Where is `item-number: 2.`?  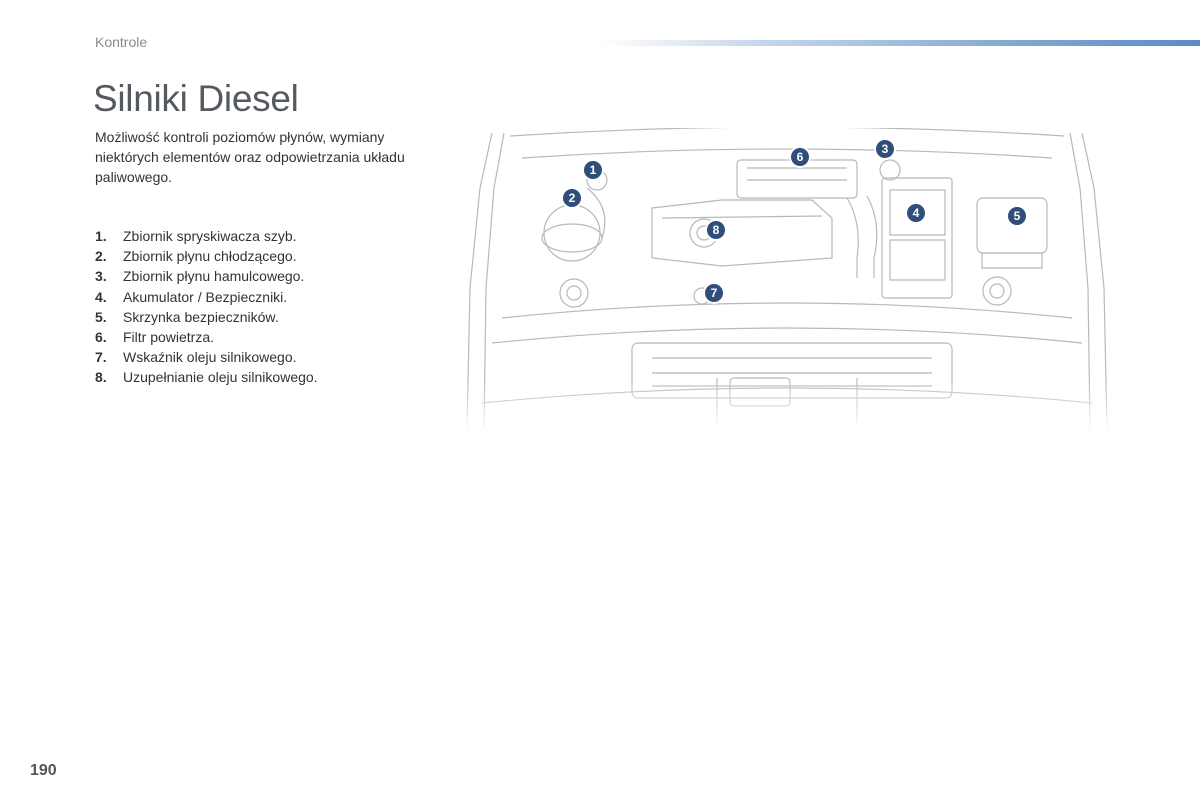 item-number: 2. is located at coordinates (101, 256).